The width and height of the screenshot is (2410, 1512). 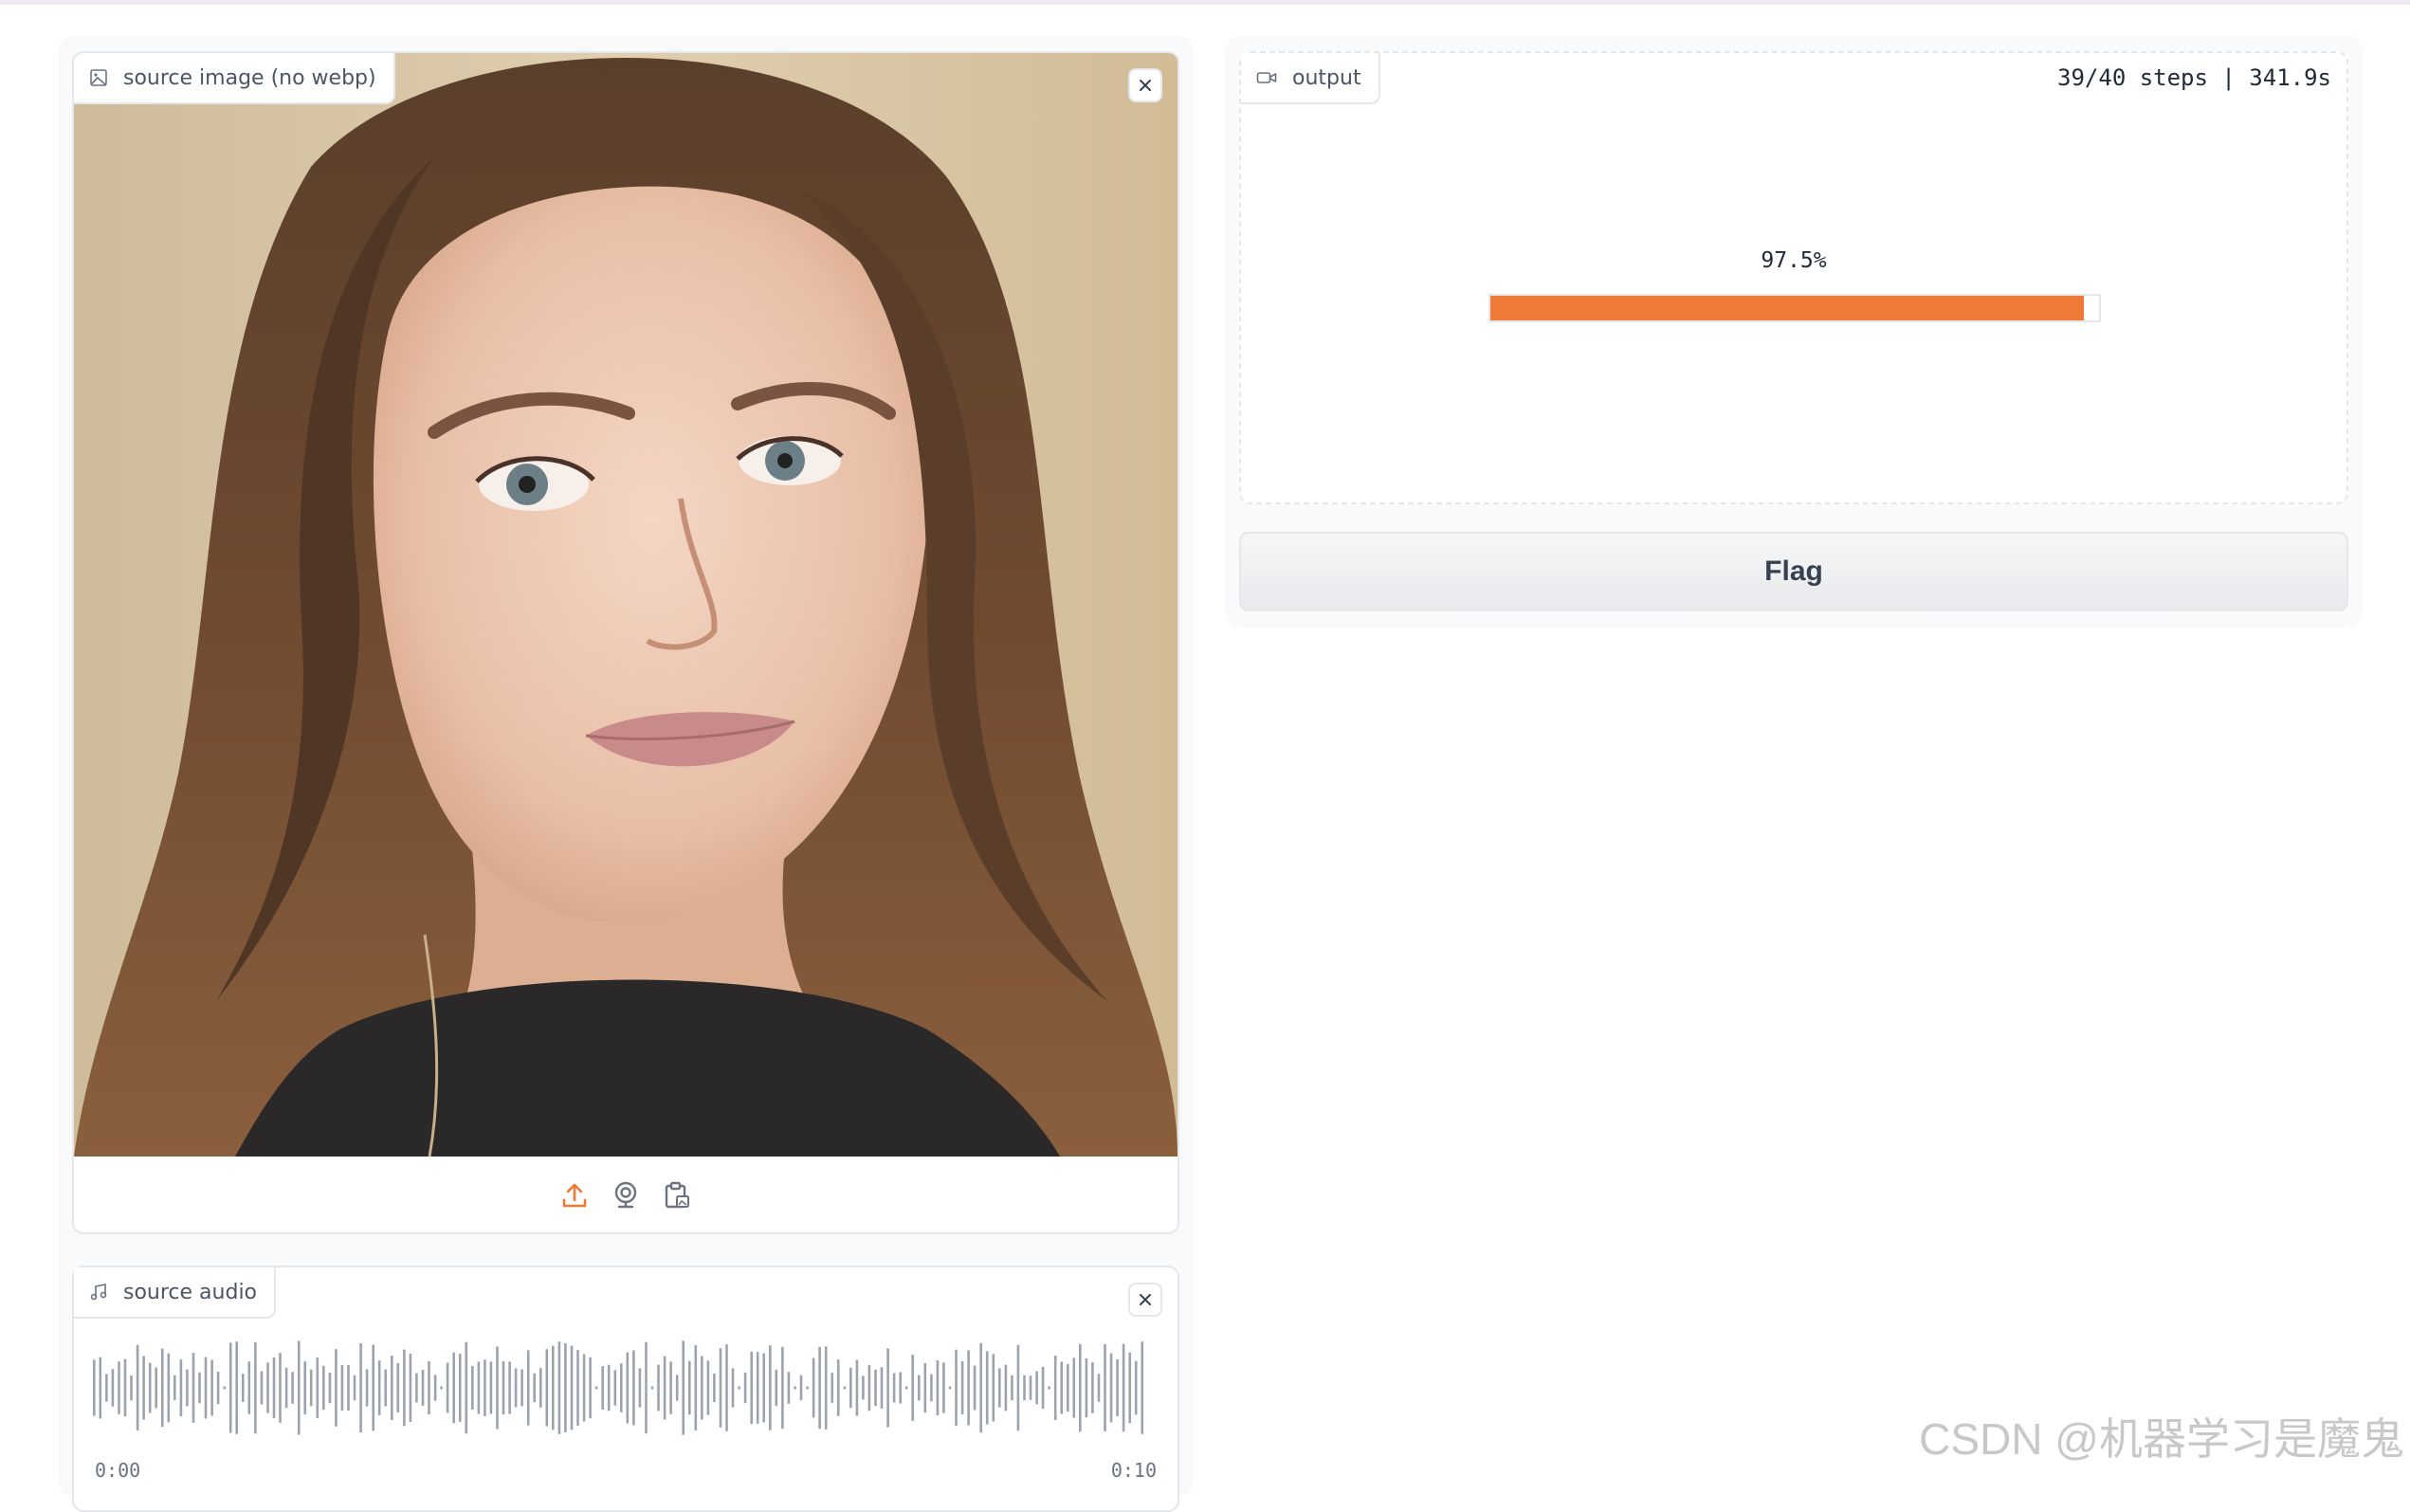 What do you see at coordinates (1794, 277) in the screenshot?
I see `video-output: output 39/40 steps | 341.9s 97.5%` at bounding box center [1794, 277].